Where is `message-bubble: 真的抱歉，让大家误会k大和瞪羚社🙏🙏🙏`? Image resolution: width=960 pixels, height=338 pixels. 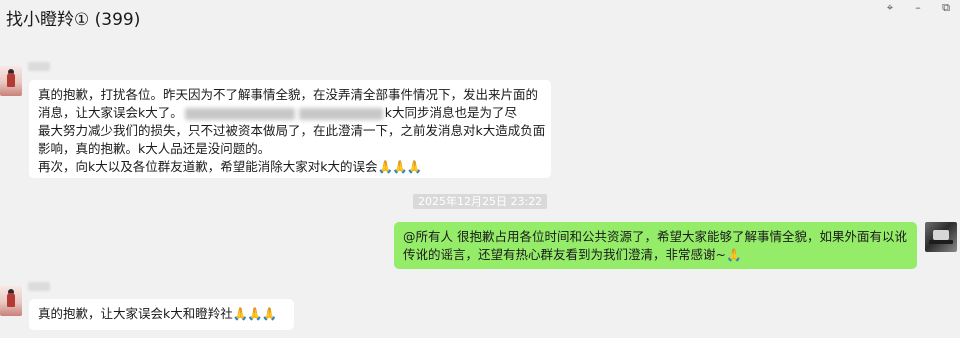
message-bubble: 真的抱歉，让大家误会k大和瞪羚社🙏🙏🙏 is located at coordinates (161, 314).